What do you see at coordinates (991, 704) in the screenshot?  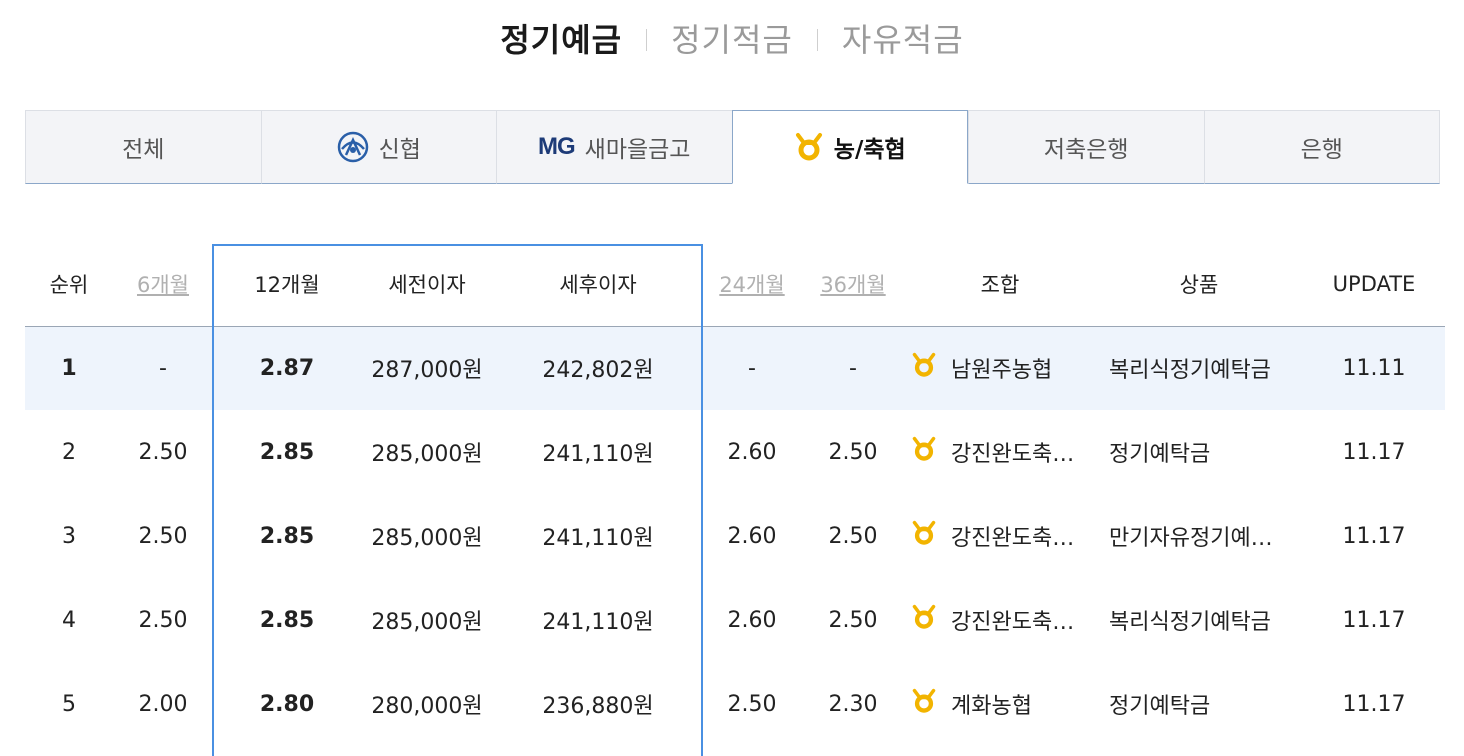 I see `bank-name: 계화농협` at bounding box center [991, 704].